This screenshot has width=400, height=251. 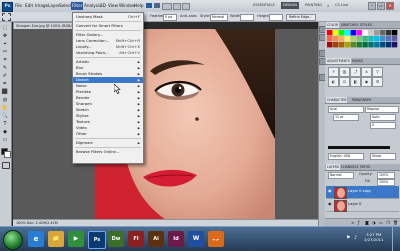 I want to click on lasso-tool-icon: ⌖, so click(x=5, y=44).